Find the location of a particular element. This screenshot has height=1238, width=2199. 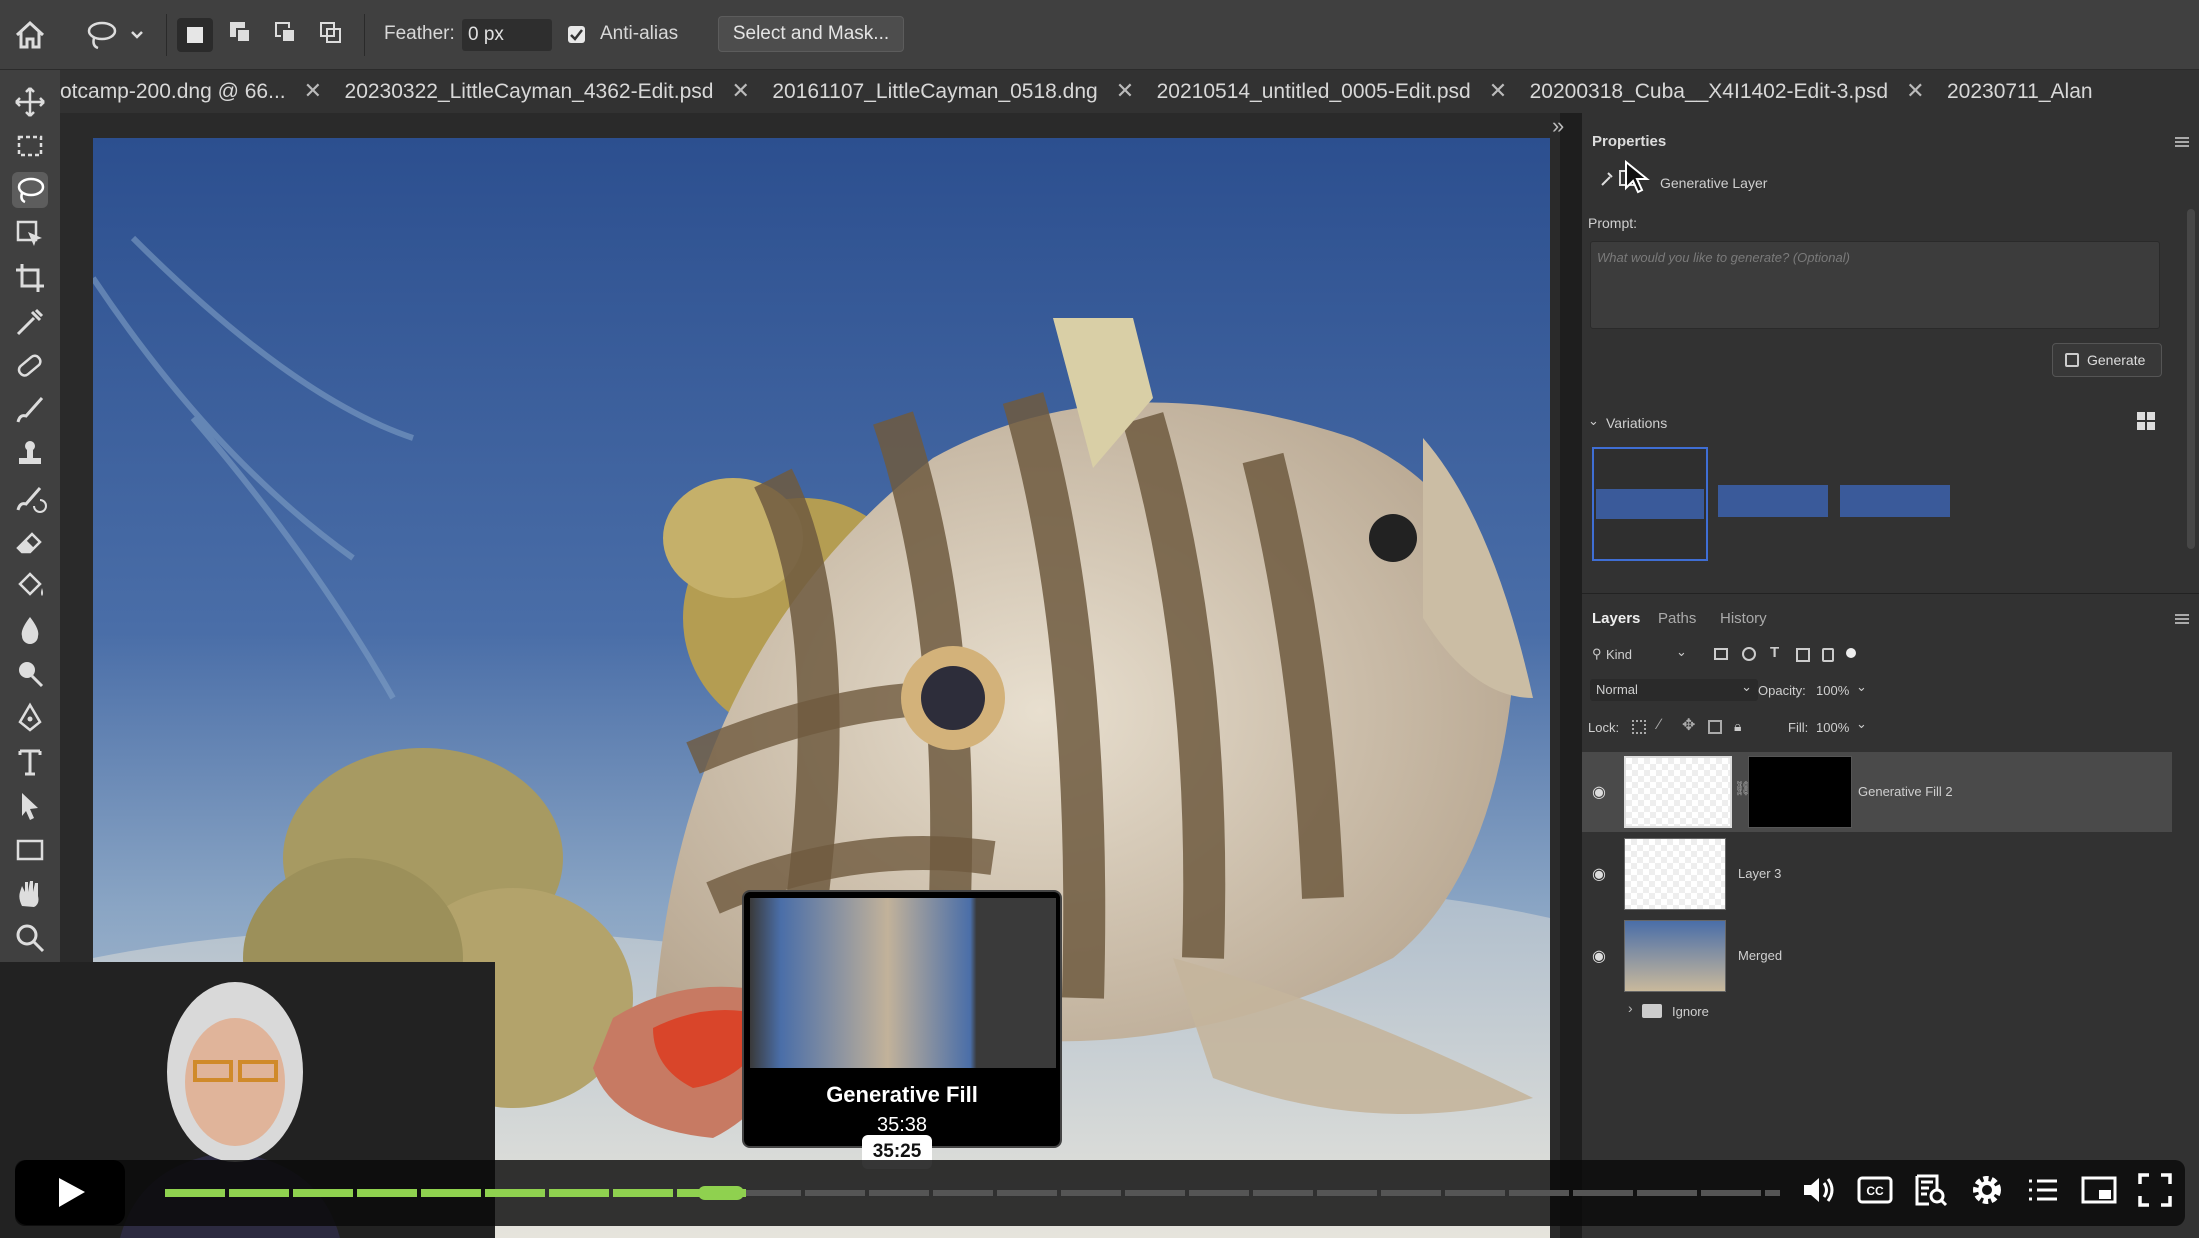

fullscreen-icon is located at coordinates (2155, 1190).